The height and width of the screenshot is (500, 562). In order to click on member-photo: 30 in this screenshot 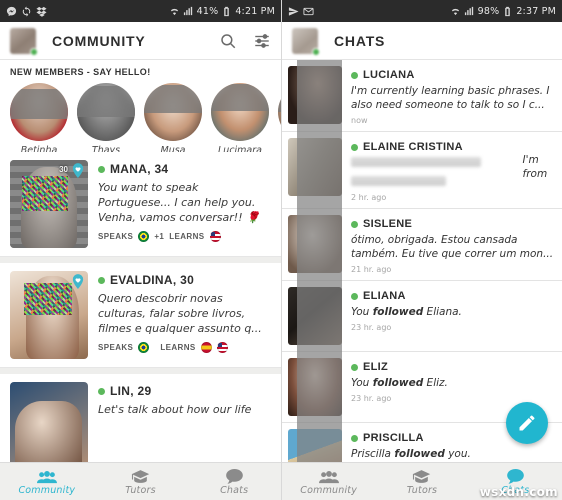, I will do `click(49, 204)`.